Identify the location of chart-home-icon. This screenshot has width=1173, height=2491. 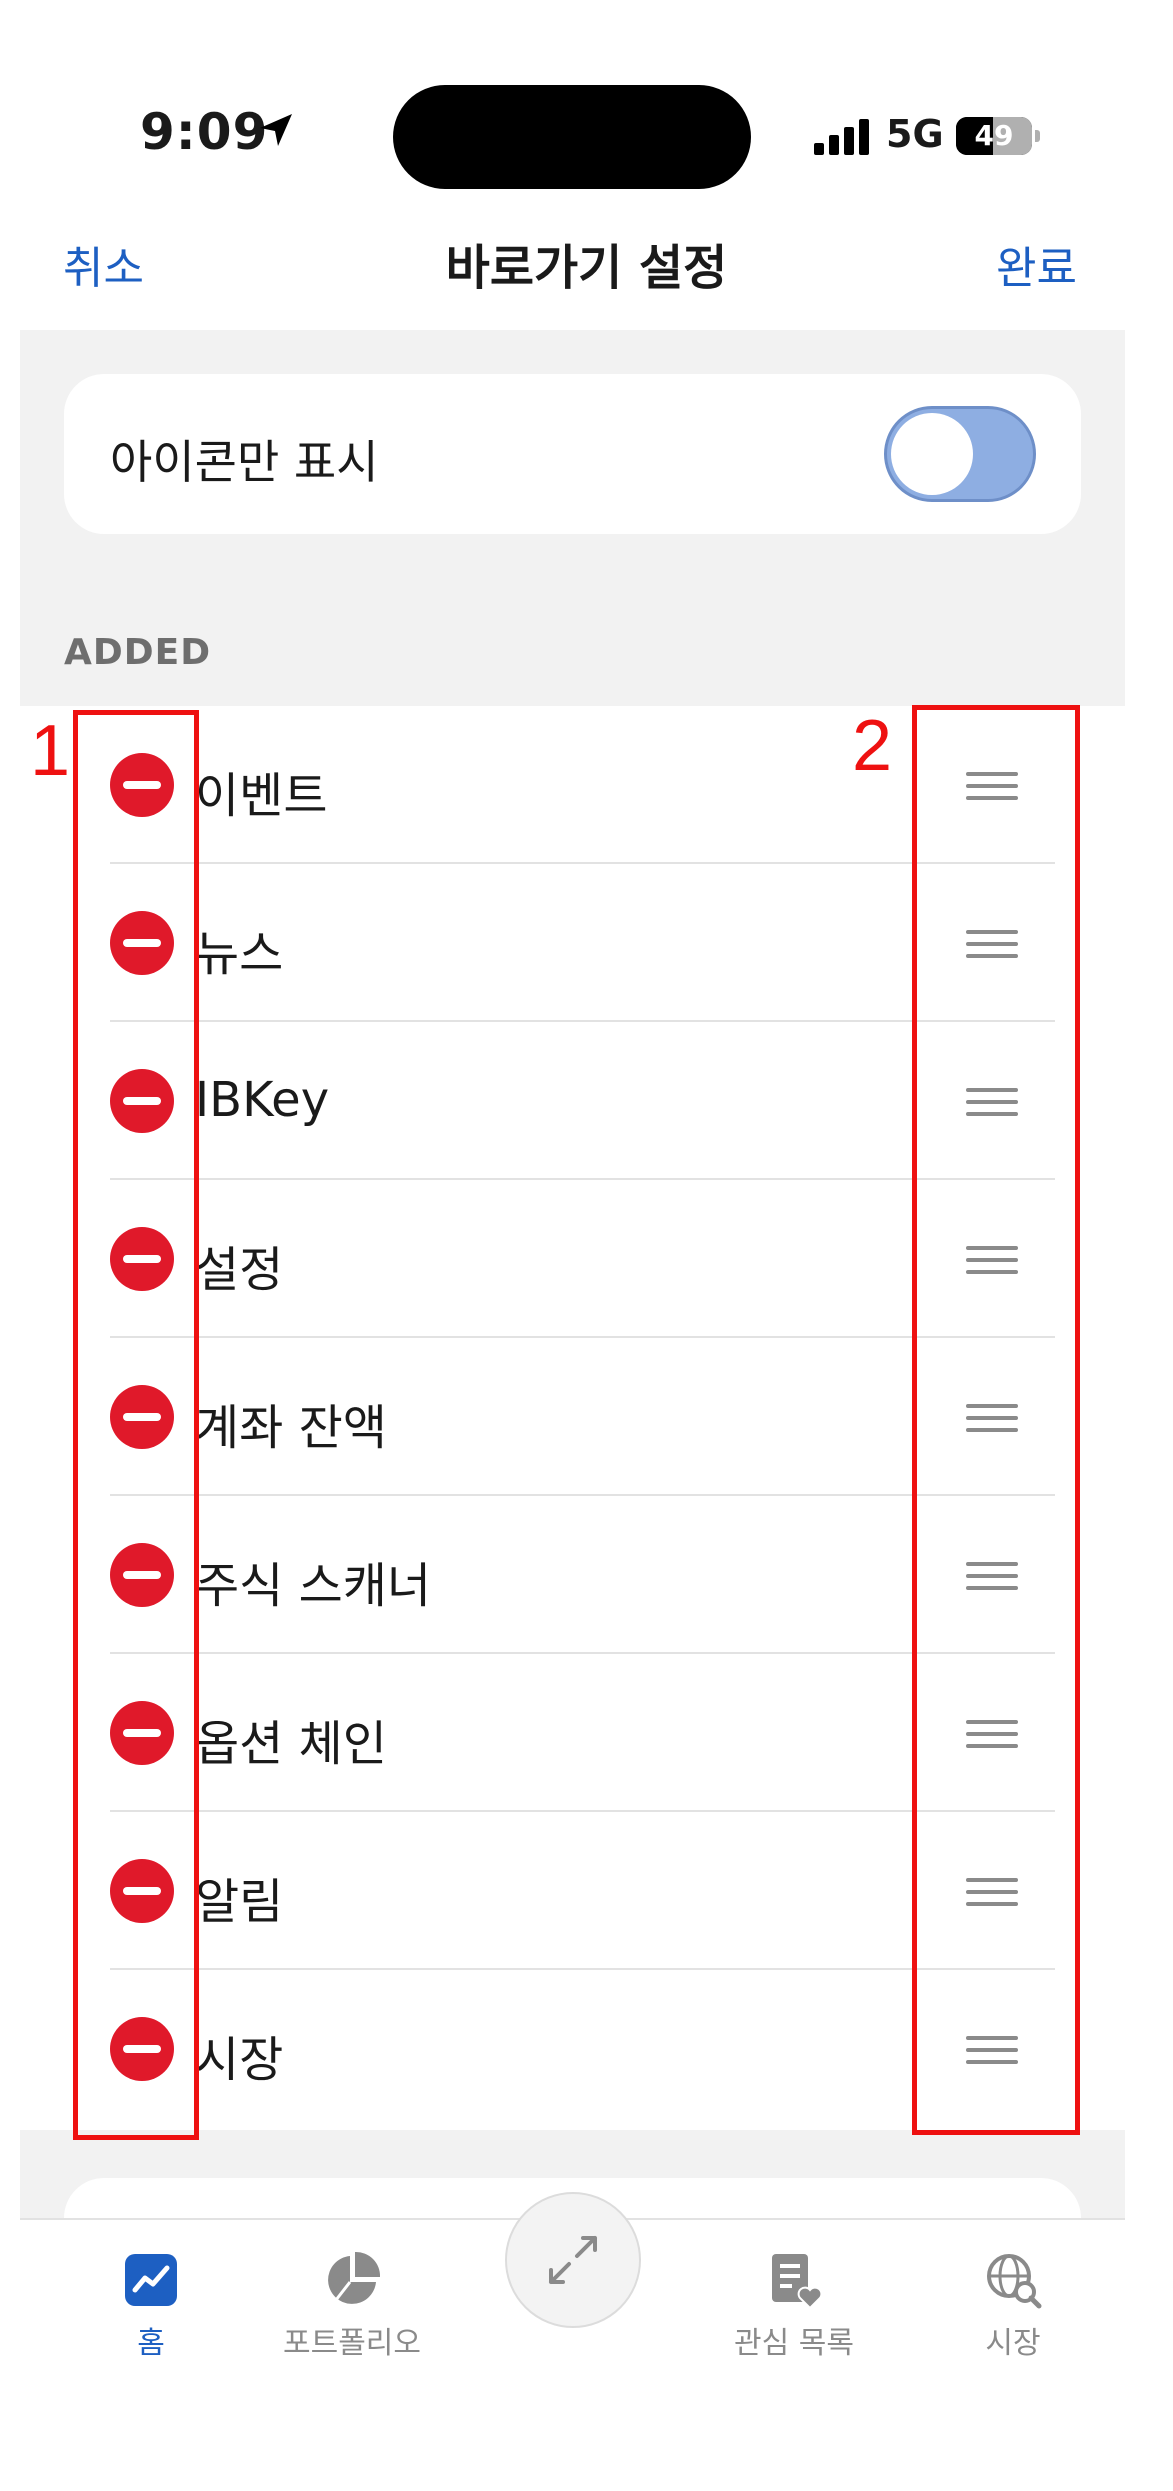
(151, 2280).